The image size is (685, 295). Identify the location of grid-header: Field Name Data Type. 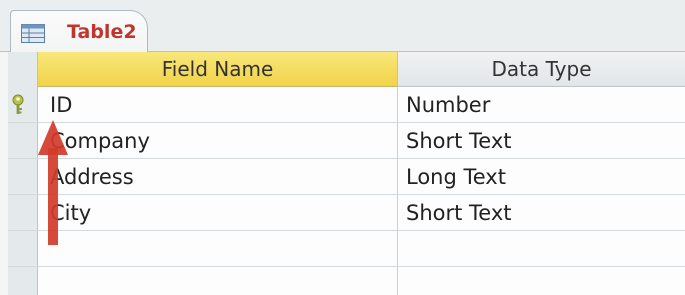
(361, 69).